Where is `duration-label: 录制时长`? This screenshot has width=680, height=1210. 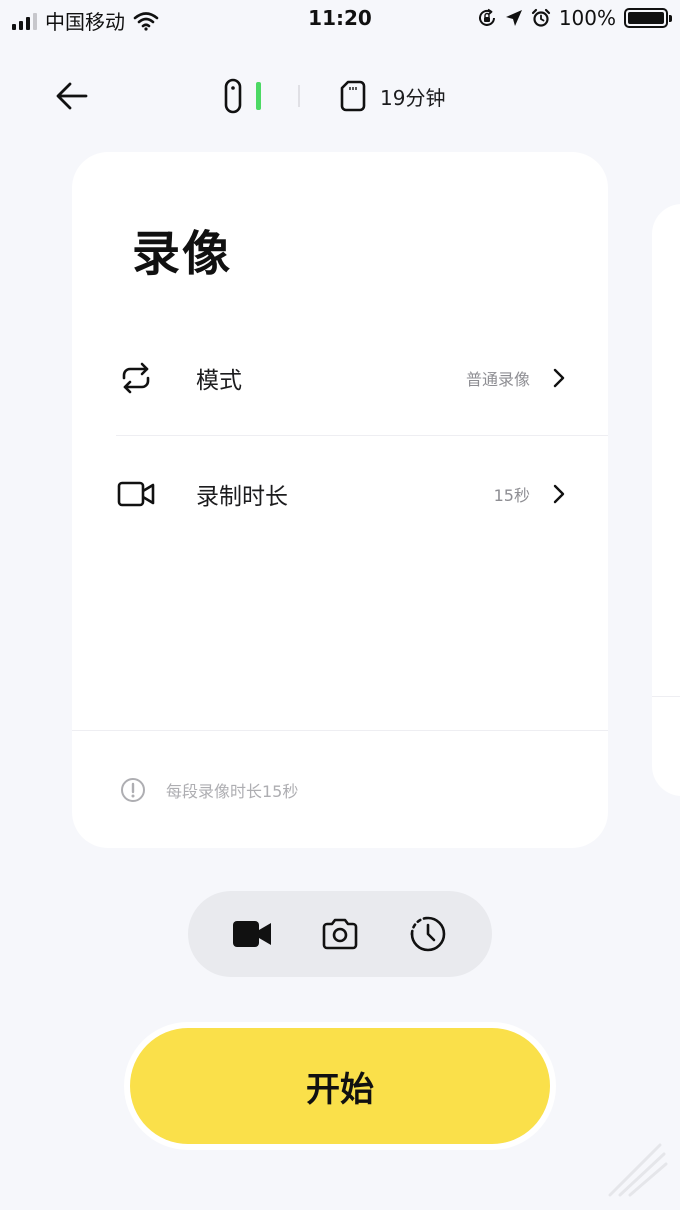 duration-label: 录制时长 is located at coordinates (242, 497).